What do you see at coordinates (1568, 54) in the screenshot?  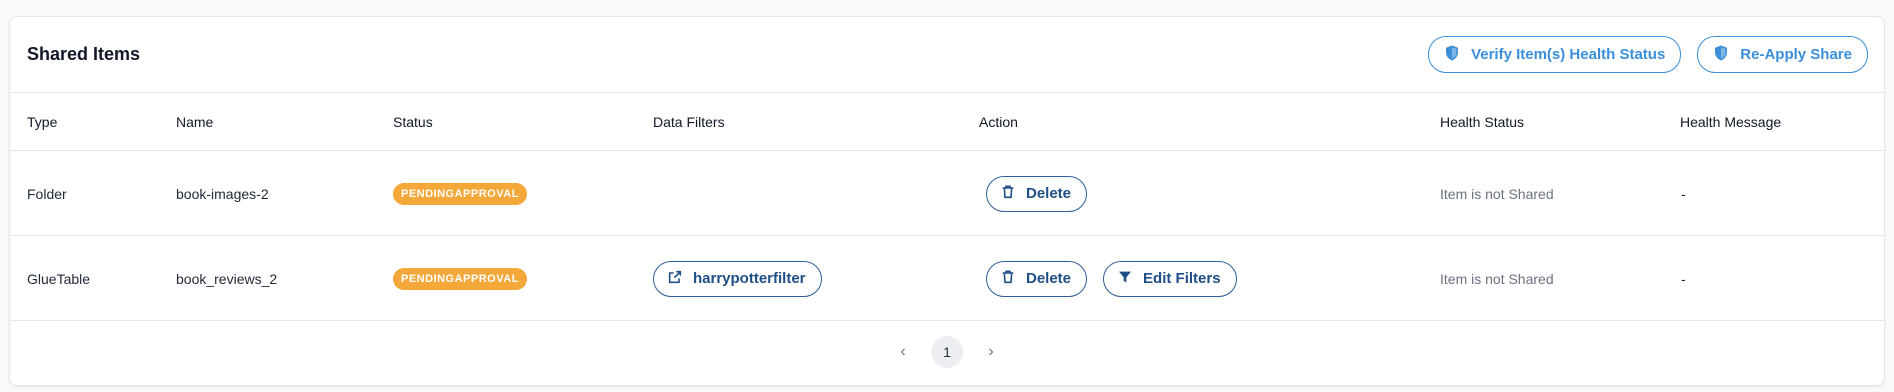 I see `verify-health-label: Verify Item(s) Health Status` at bounding box center [1568, 54].